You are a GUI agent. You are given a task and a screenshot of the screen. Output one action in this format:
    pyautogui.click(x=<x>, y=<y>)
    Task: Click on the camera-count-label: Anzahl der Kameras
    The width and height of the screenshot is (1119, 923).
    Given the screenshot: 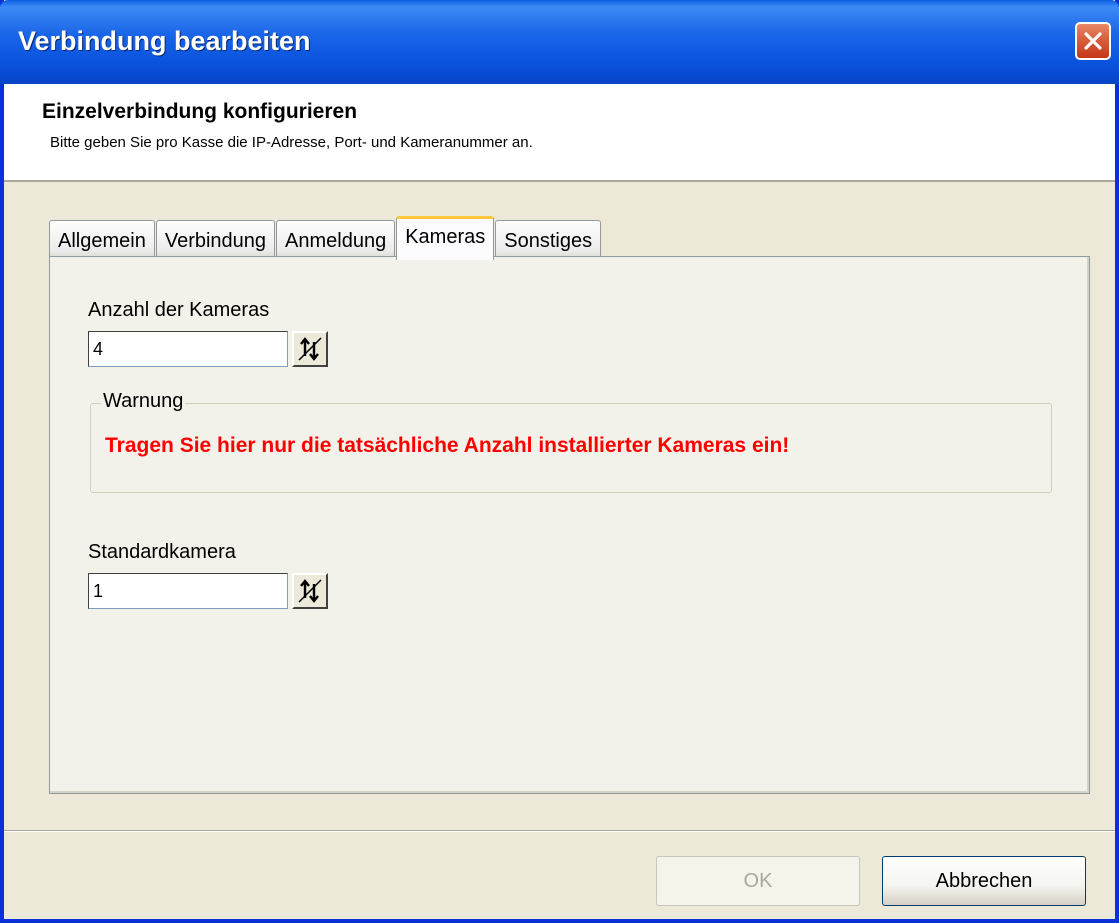 What is the action you would take?
    pyautogui.click(x=179, y=310)
    